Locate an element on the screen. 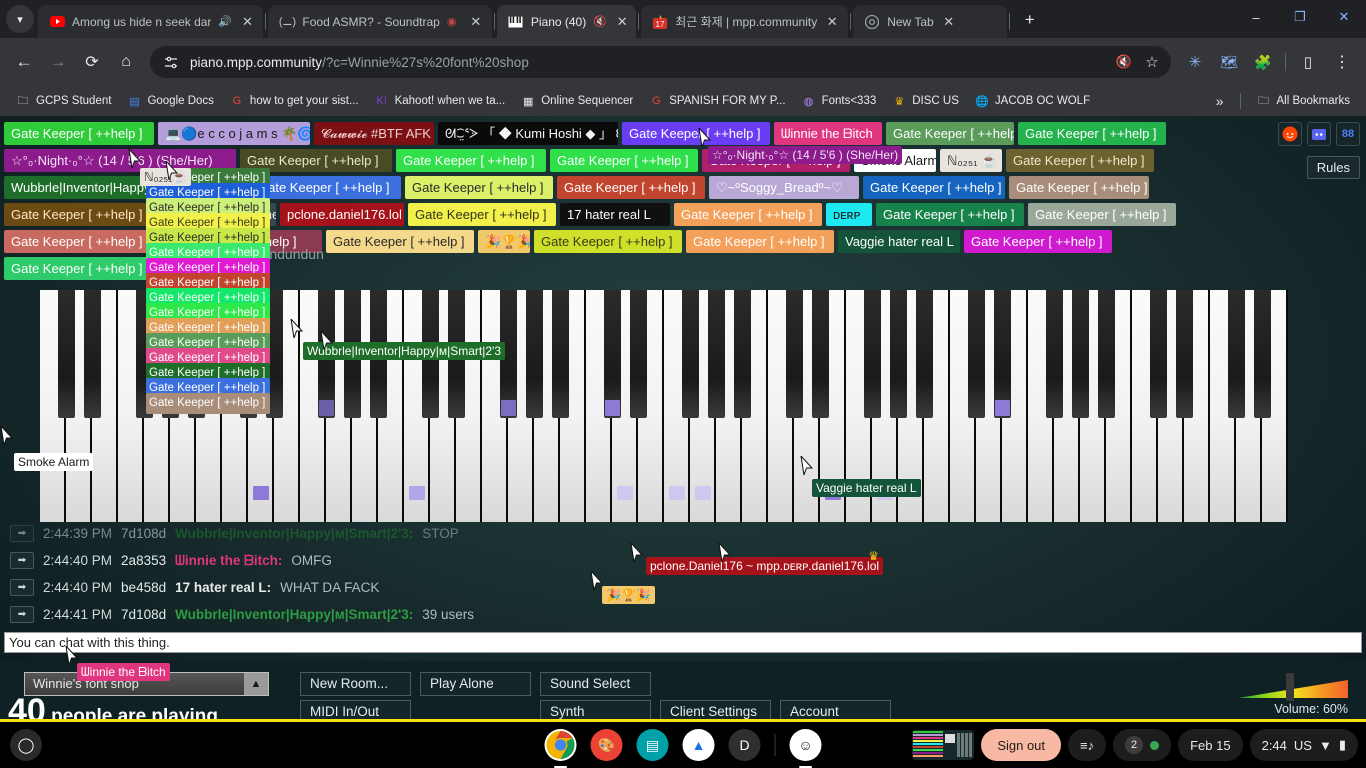 Image resolution: width=1366 pixels, height=768 pixels. browser-tab-4: New Tab ✕ is located at coordinates (930, 21).